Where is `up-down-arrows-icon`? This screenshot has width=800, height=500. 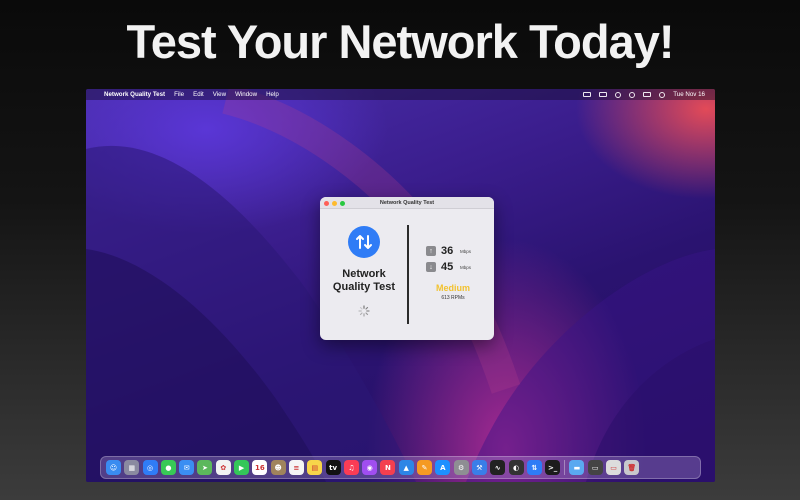 up-down-arrows-icon is located at coordinates (364, 242).